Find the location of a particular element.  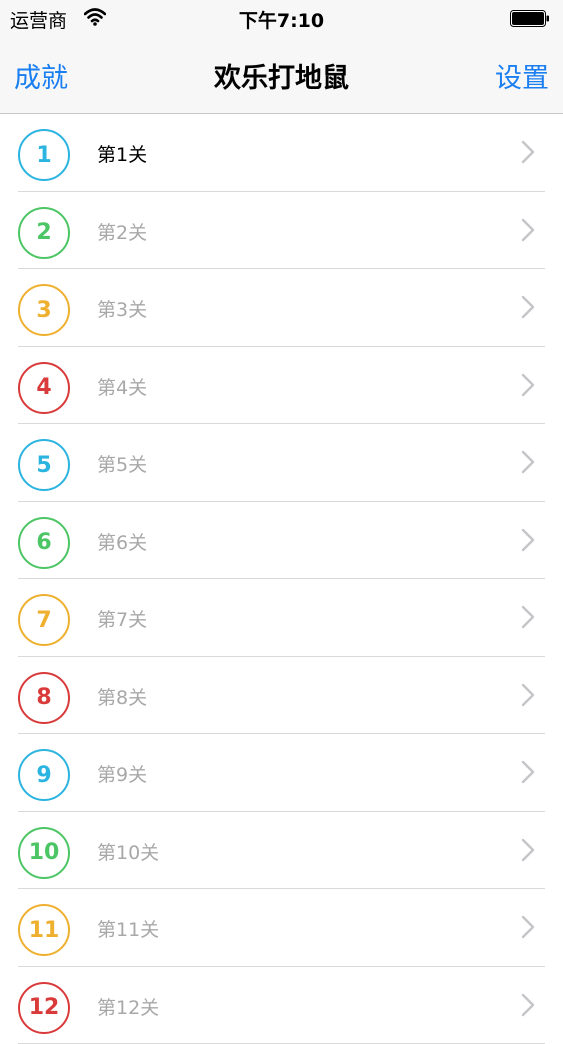

level-number-badge: 1 is located at coordinates (44, 155).